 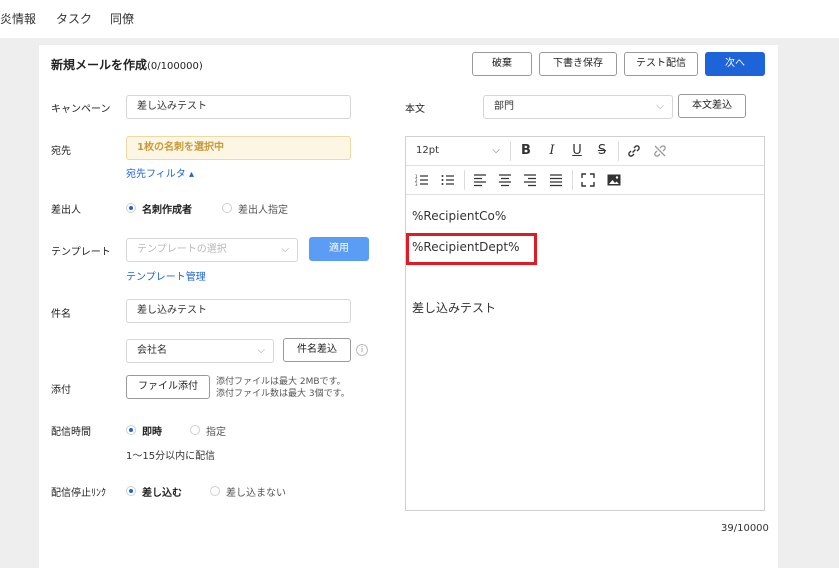 What do you see at coordinates (61, 314) in the screenshot?
I see `subject-label: 件名` at bounding box center [61, 314].